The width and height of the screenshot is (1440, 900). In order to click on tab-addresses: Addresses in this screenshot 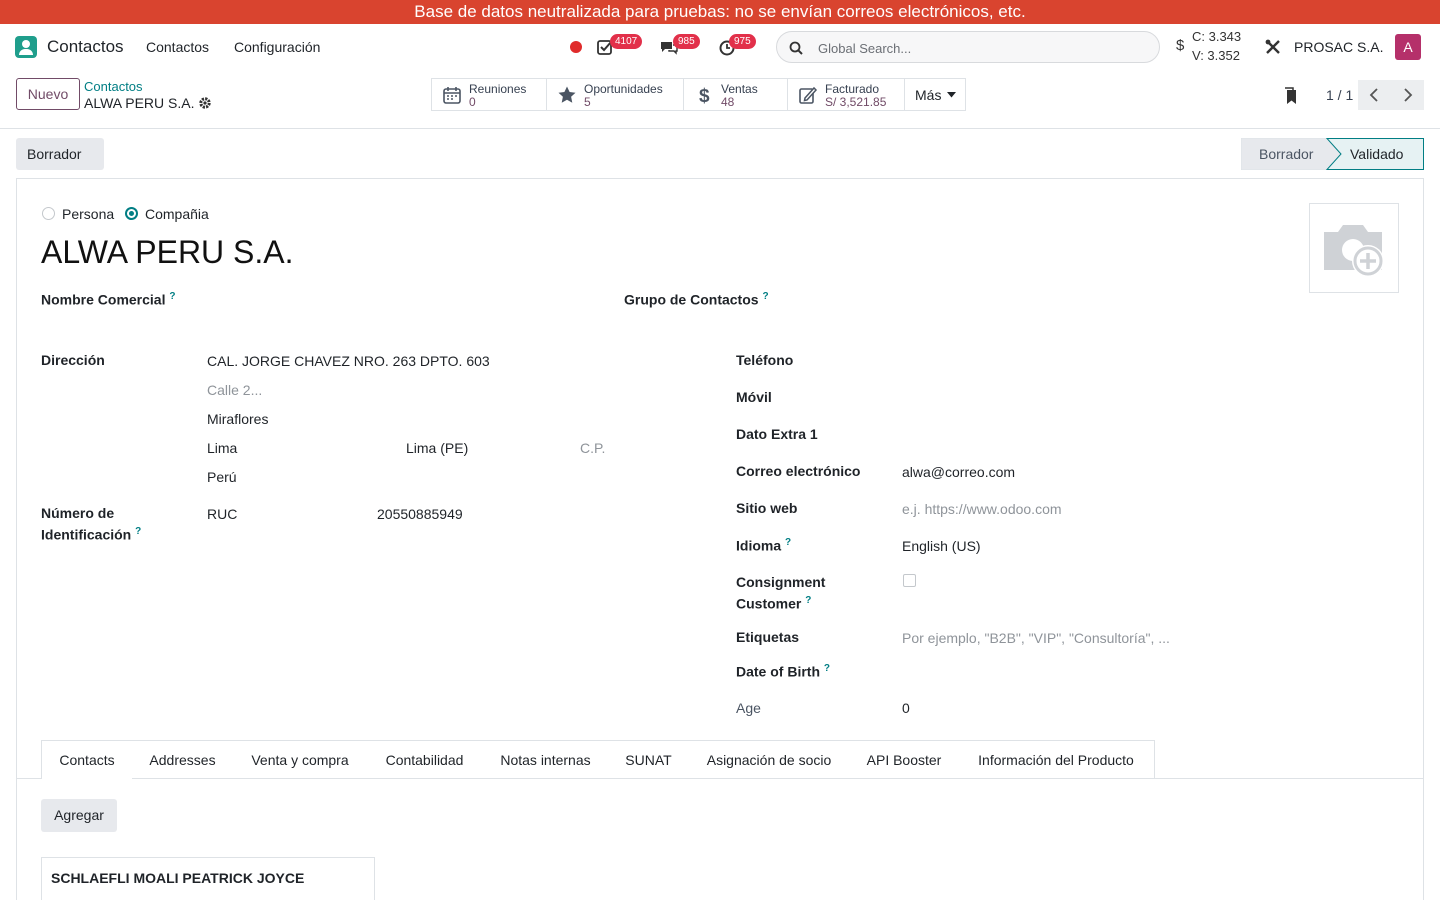, I will do `click(183, 759)`.